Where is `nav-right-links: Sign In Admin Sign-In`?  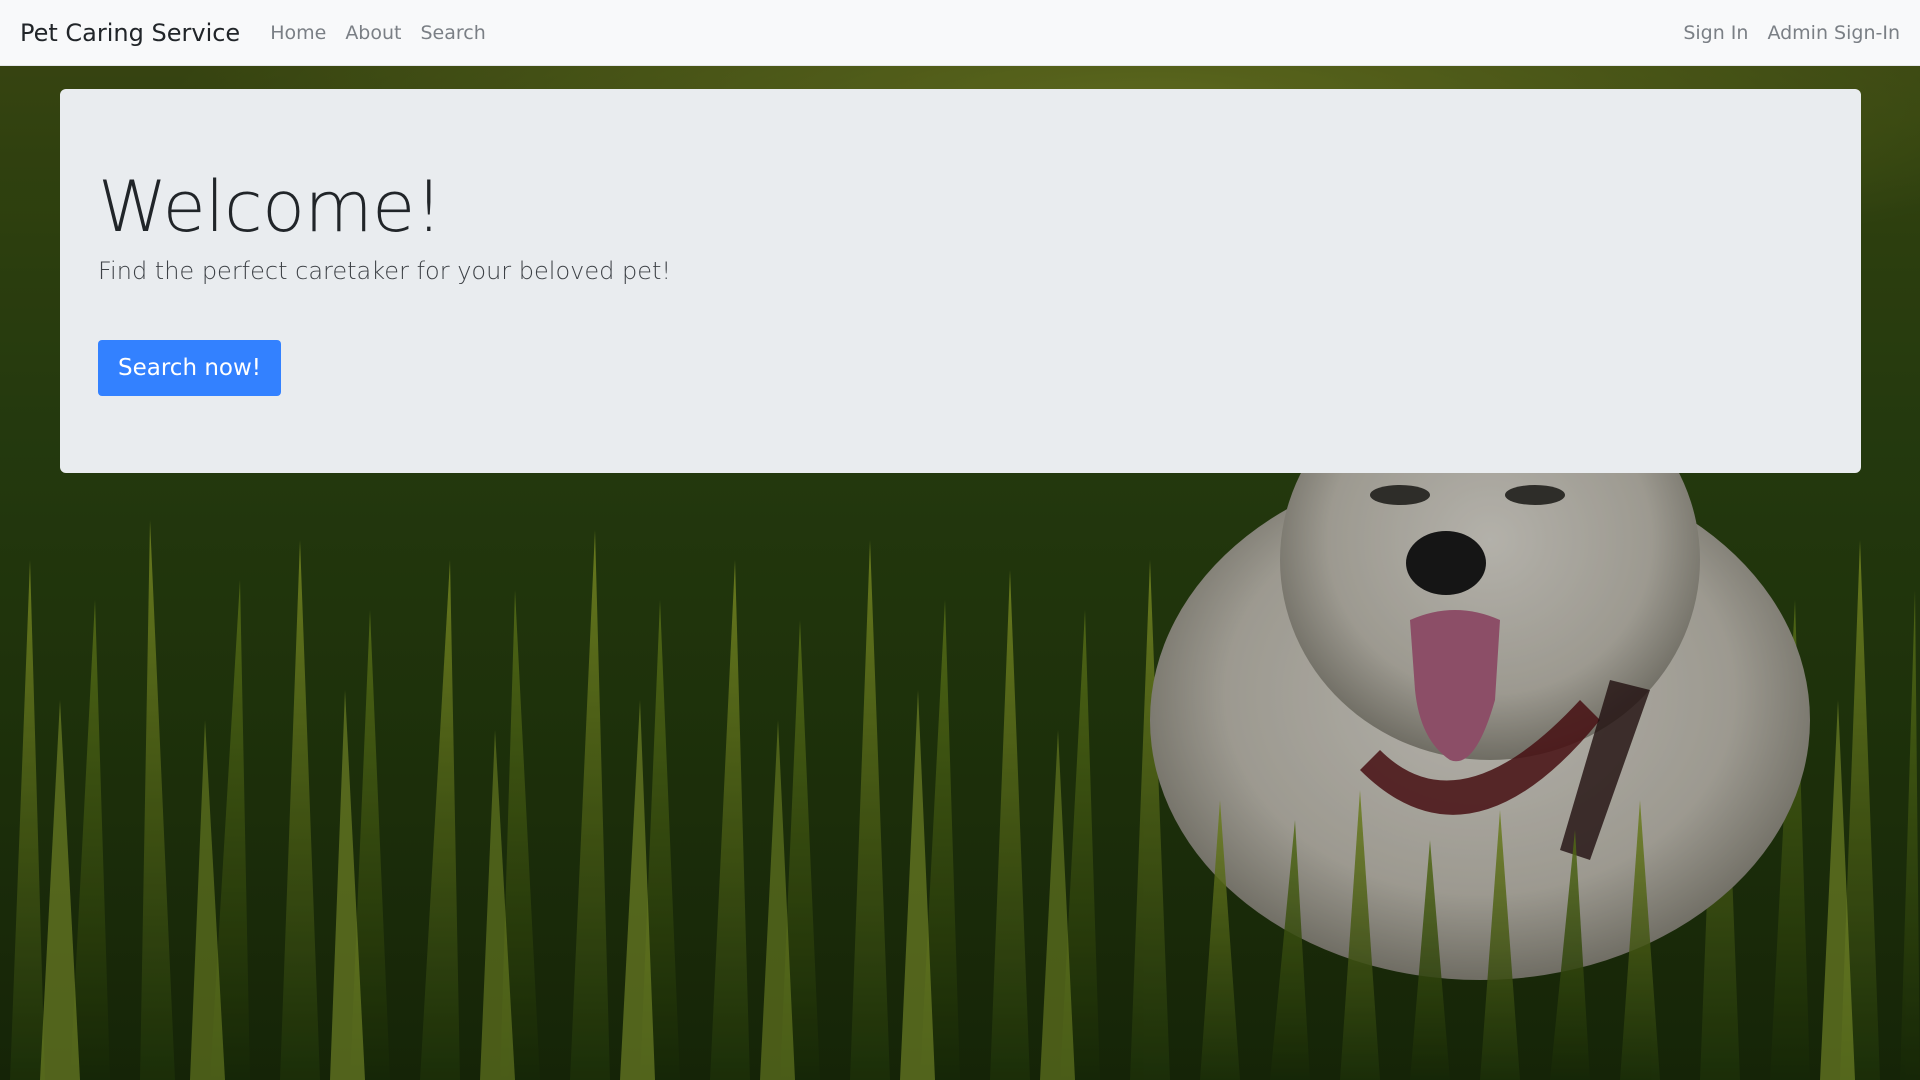 nav-right-links: Sign In Admin Sign-In is located at coordinates (1782, 33).